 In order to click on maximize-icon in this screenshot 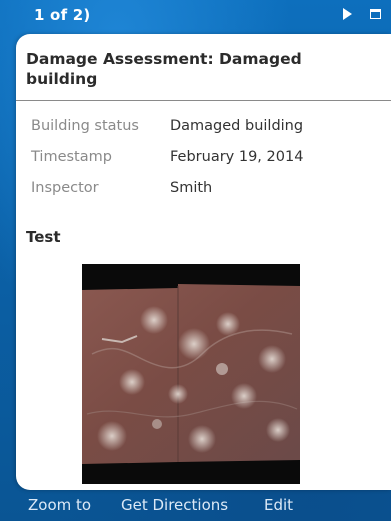, I will do `click(375, 13)`.